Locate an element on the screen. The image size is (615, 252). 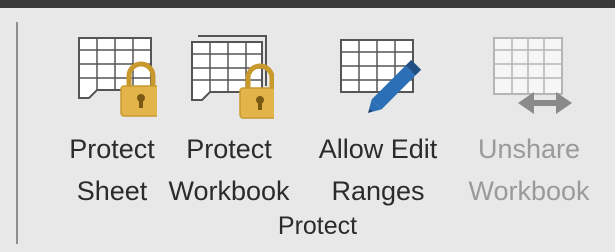
unshare-workbook-icon is located at coordinates (529, 75).